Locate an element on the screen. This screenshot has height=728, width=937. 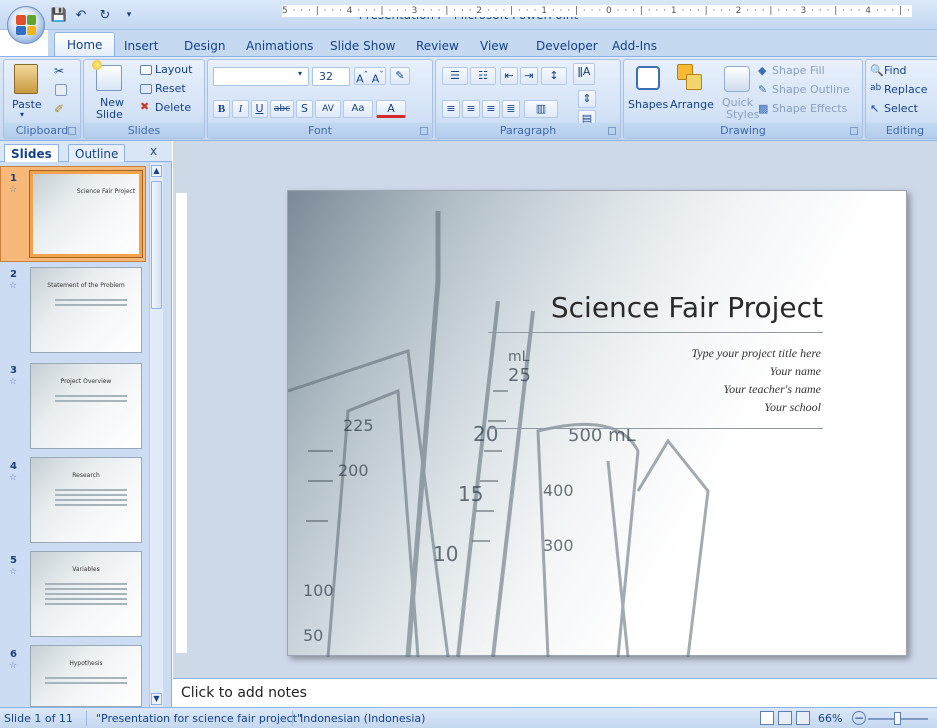
slide-thumbnail-4: Research is located at coordinates (86, 500).